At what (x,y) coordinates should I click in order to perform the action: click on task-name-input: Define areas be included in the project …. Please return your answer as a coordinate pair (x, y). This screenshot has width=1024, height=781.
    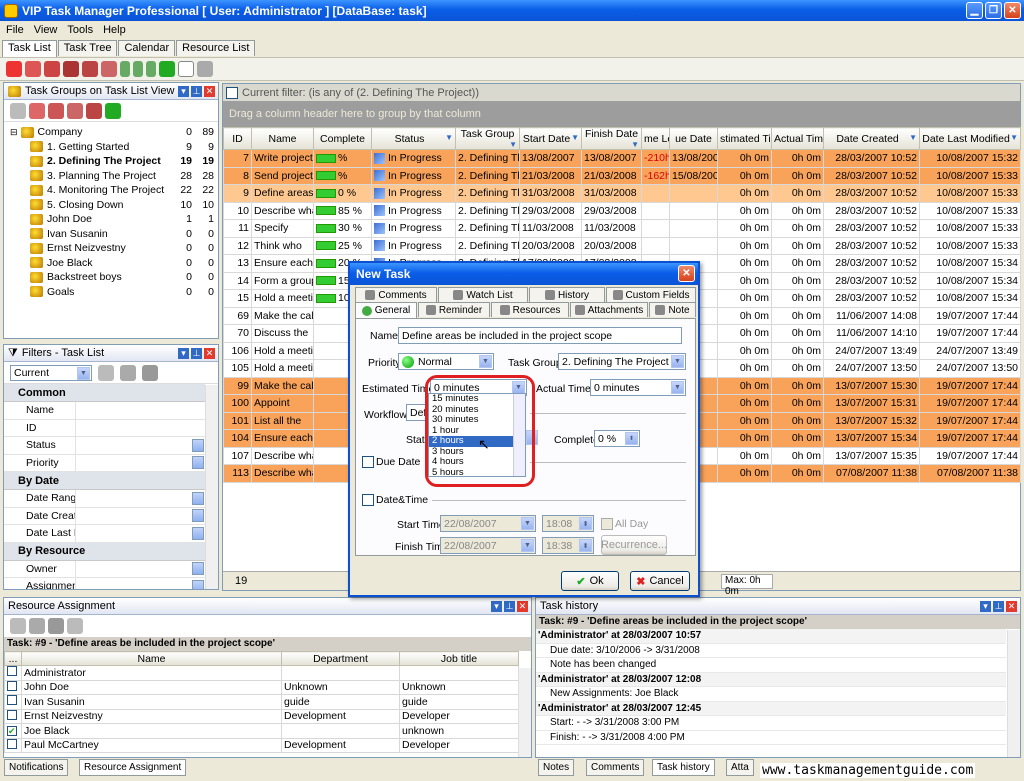
    Looking at the image, I should click on (540, 335).